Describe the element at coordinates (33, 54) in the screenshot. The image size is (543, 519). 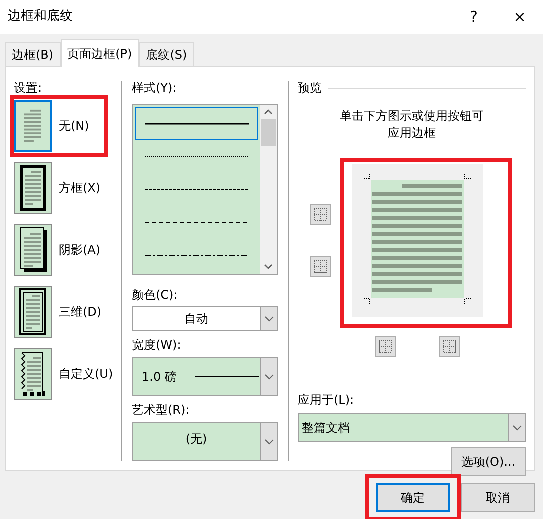
I see `tab: 边框(B)` at that location.